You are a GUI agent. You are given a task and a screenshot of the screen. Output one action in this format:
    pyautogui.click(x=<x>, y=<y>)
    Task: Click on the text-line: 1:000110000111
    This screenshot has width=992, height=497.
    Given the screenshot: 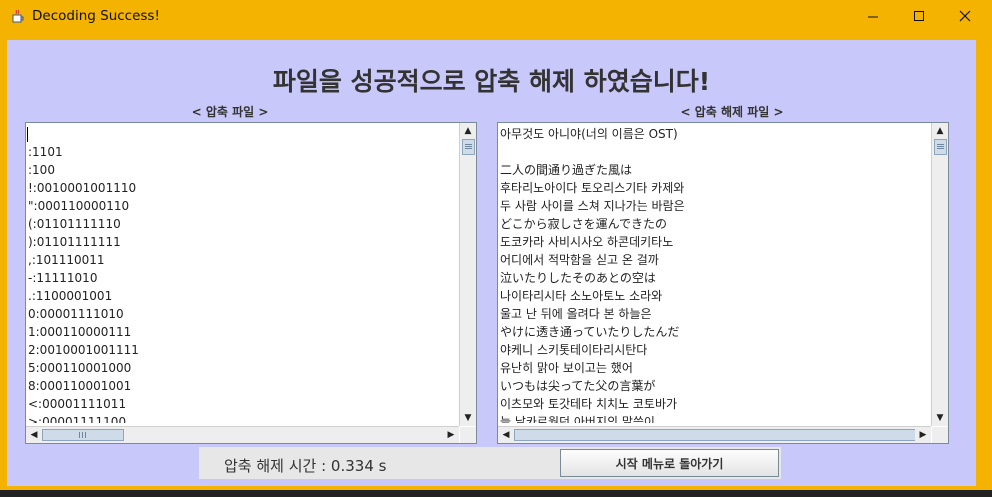 What is the action you would take?
    pyautogui.click(x=80, y=332)
    